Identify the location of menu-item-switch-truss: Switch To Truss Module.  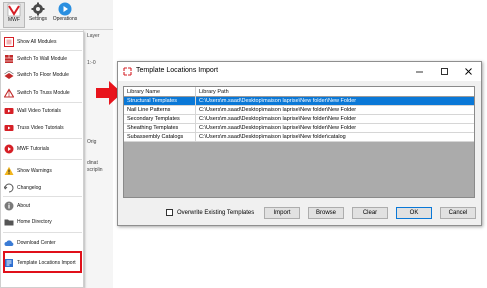
(42, 93).